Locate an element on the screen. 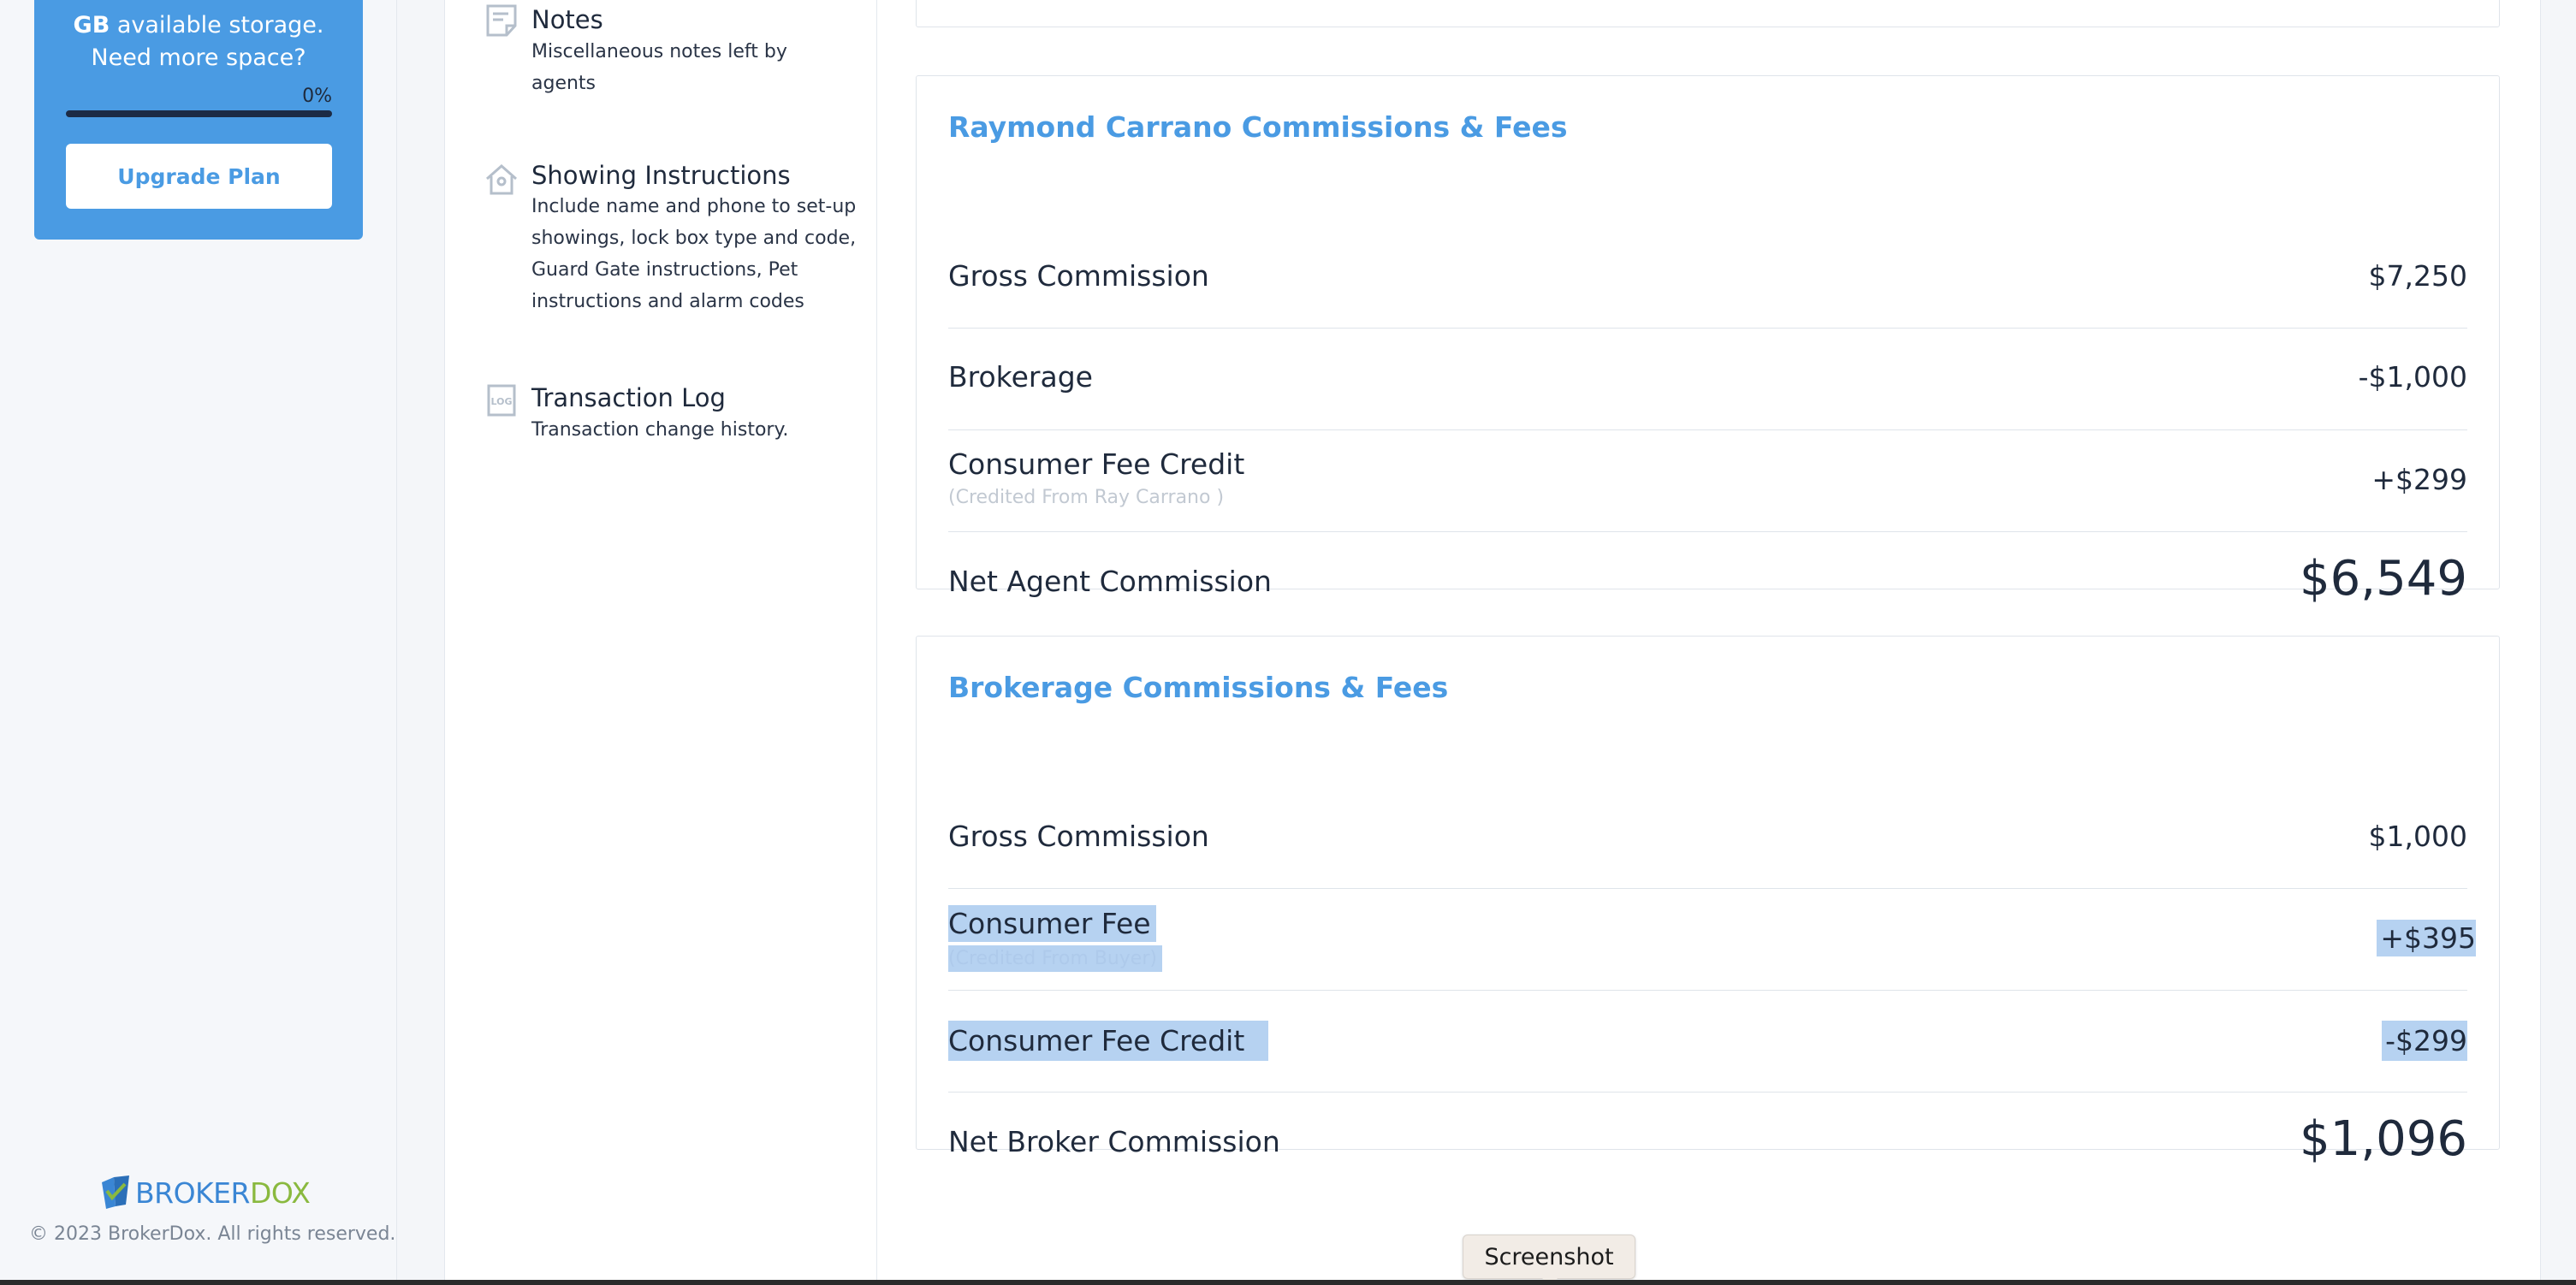  storage-unit: GB is located at coordinates (91, 25).